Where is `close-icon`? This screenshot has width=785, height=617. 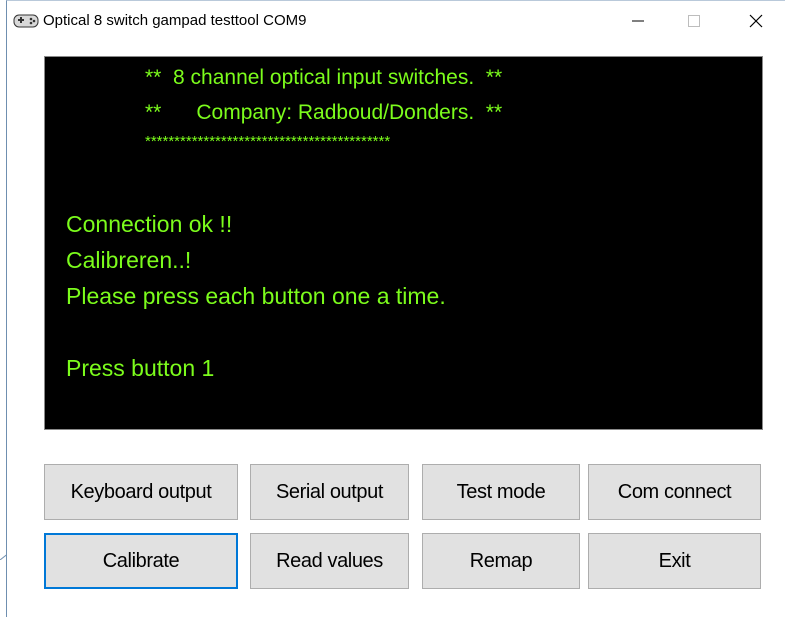 close-icon is located at coordinates (756, 21).